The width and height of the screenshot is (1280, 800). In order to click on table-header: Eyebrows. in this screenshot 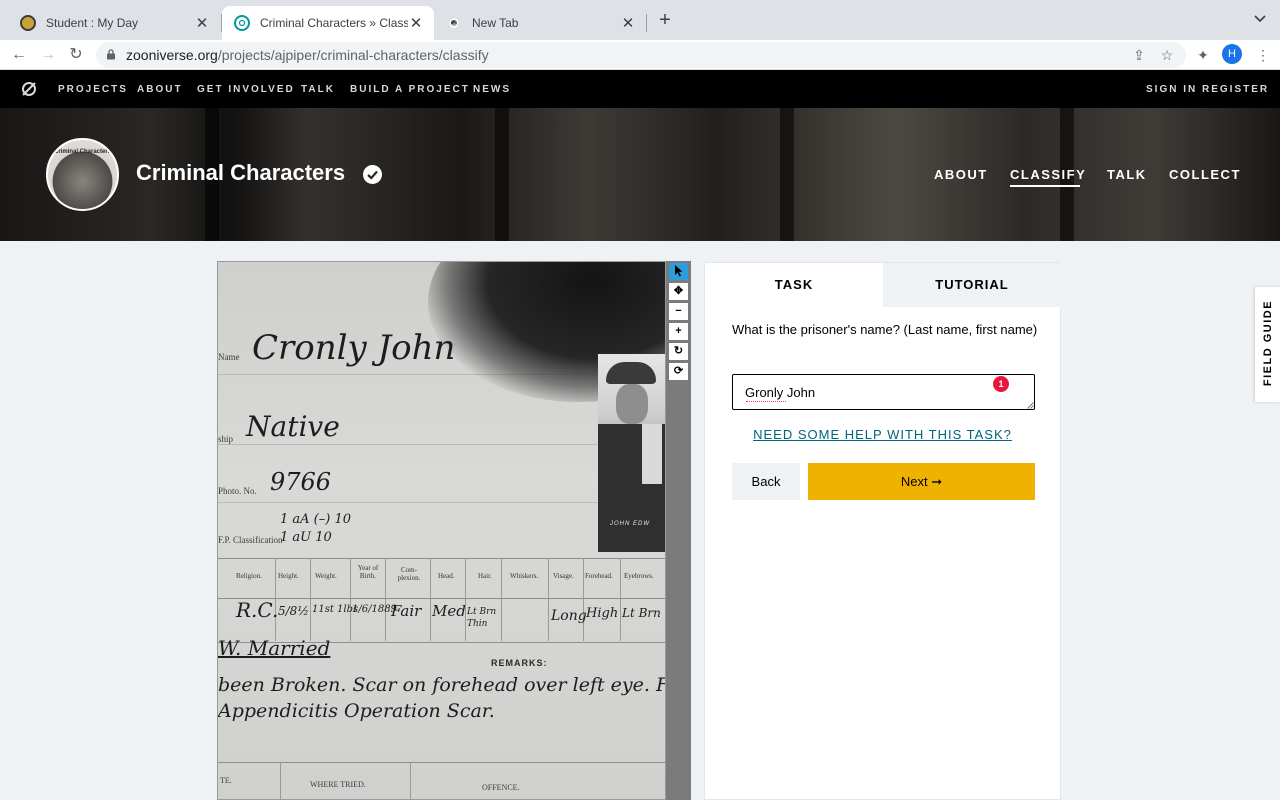, I will do `click(639, 576)`.